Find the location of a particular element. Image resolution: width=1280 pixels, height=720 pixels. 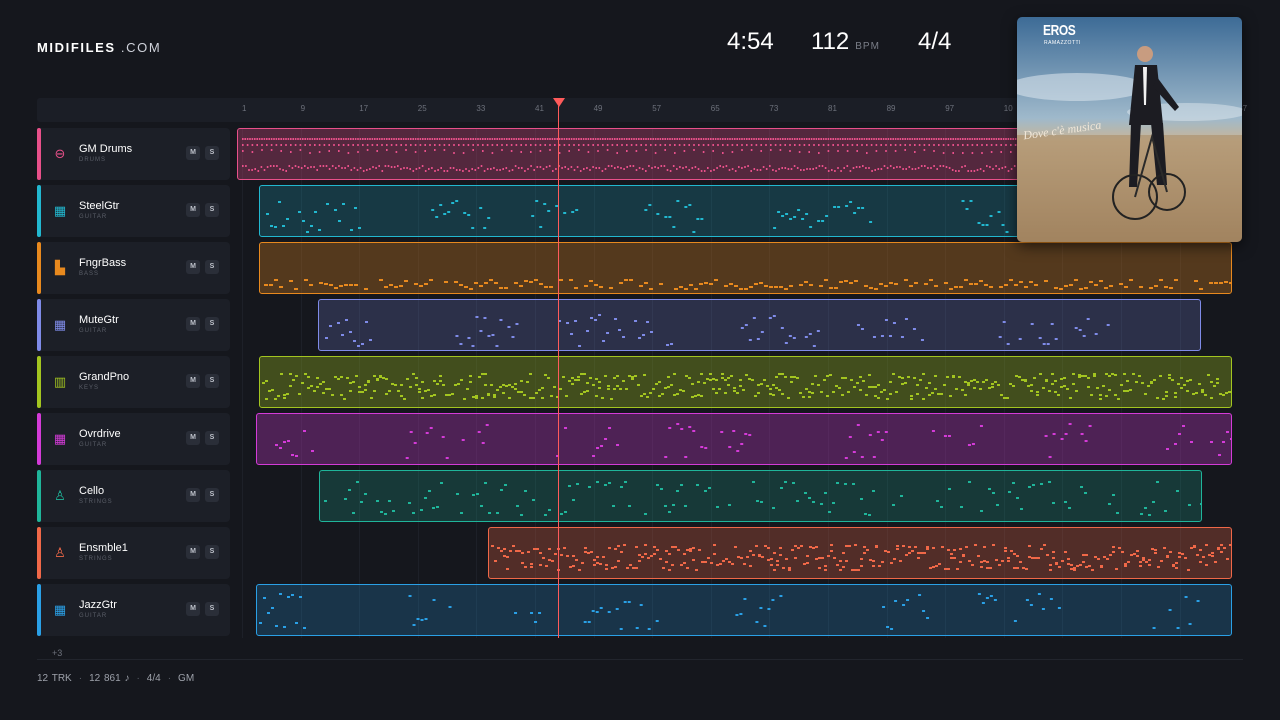

playhead-line is located at coordinates (558, 372).